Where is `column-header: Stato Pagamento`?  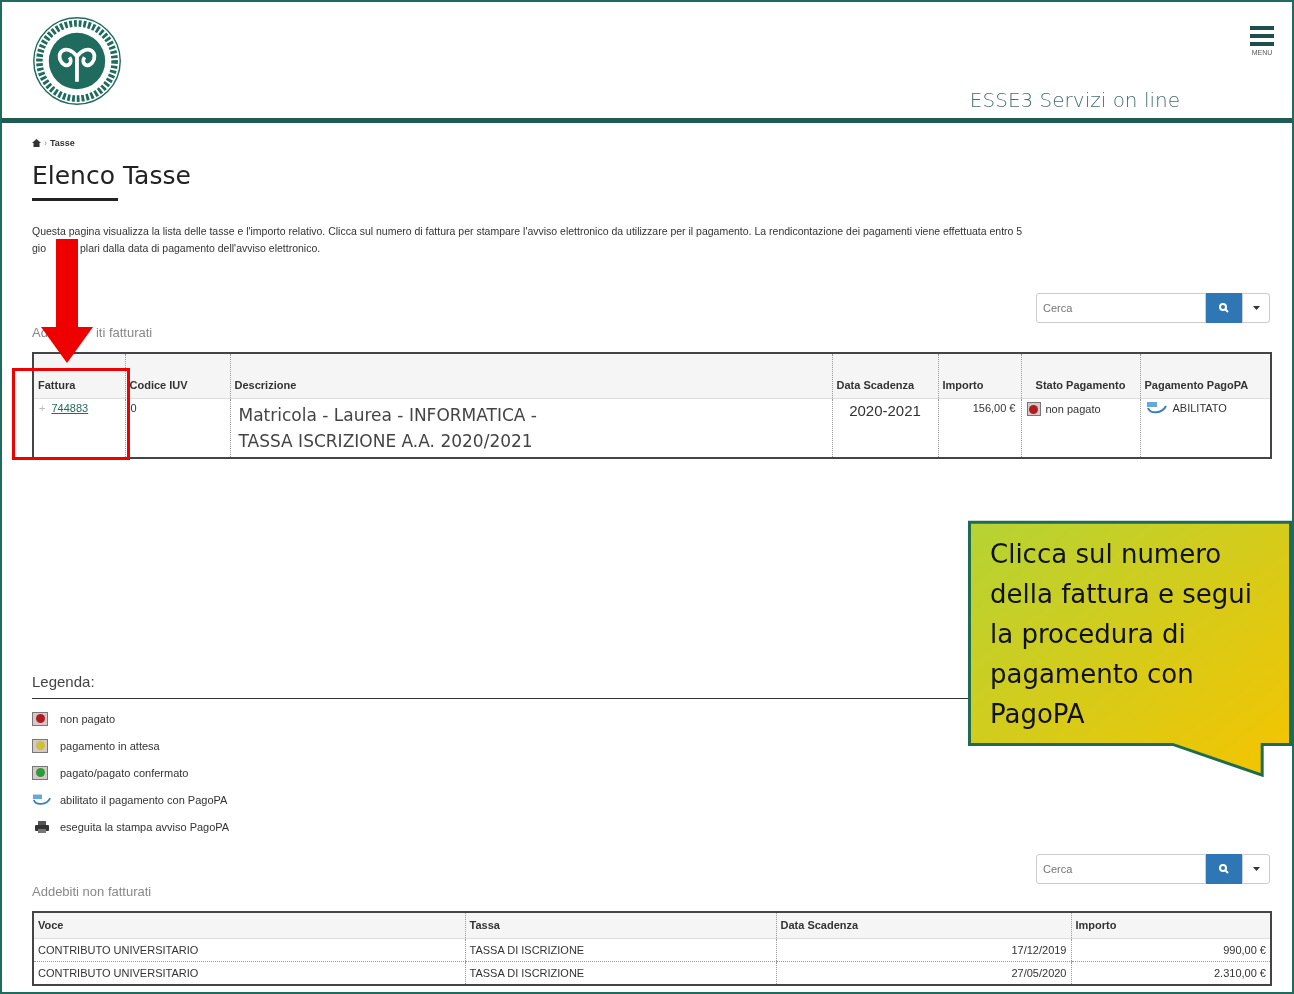 column-header: Stato Pagamento is located at coordinates (1080, 376).